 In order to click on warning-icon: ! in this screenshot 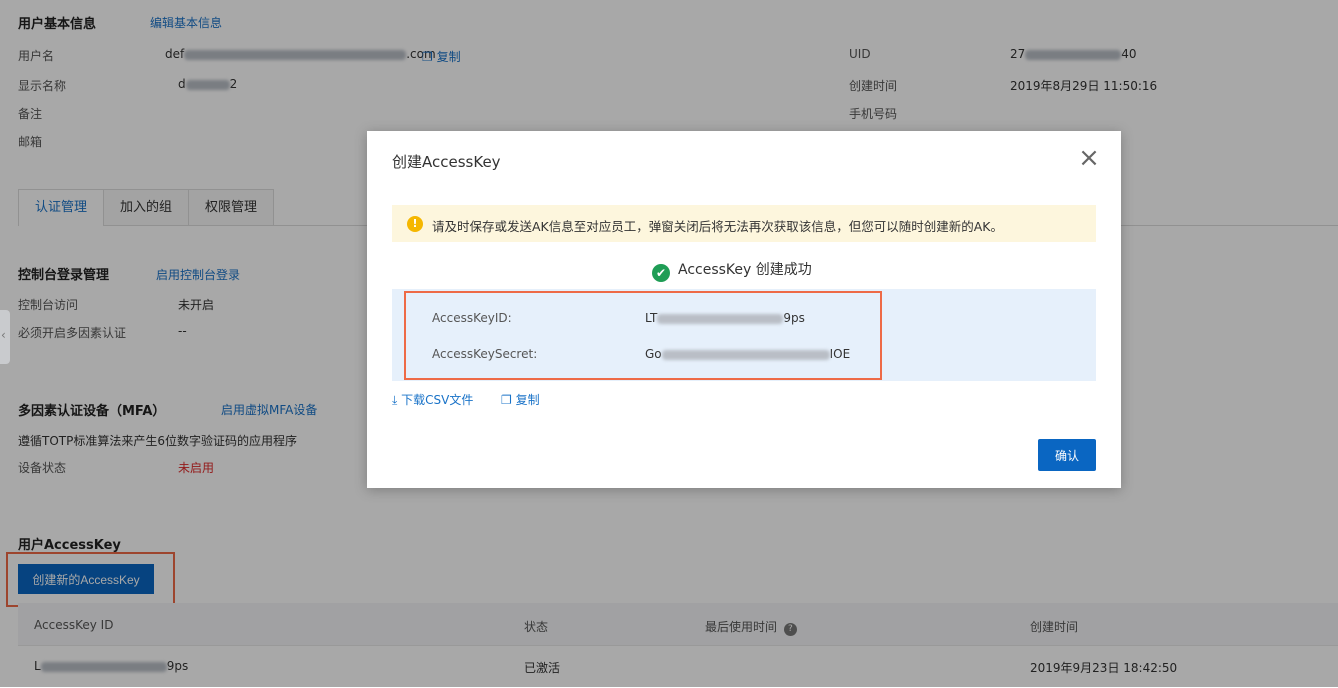, I will do `click(415, 224)`.